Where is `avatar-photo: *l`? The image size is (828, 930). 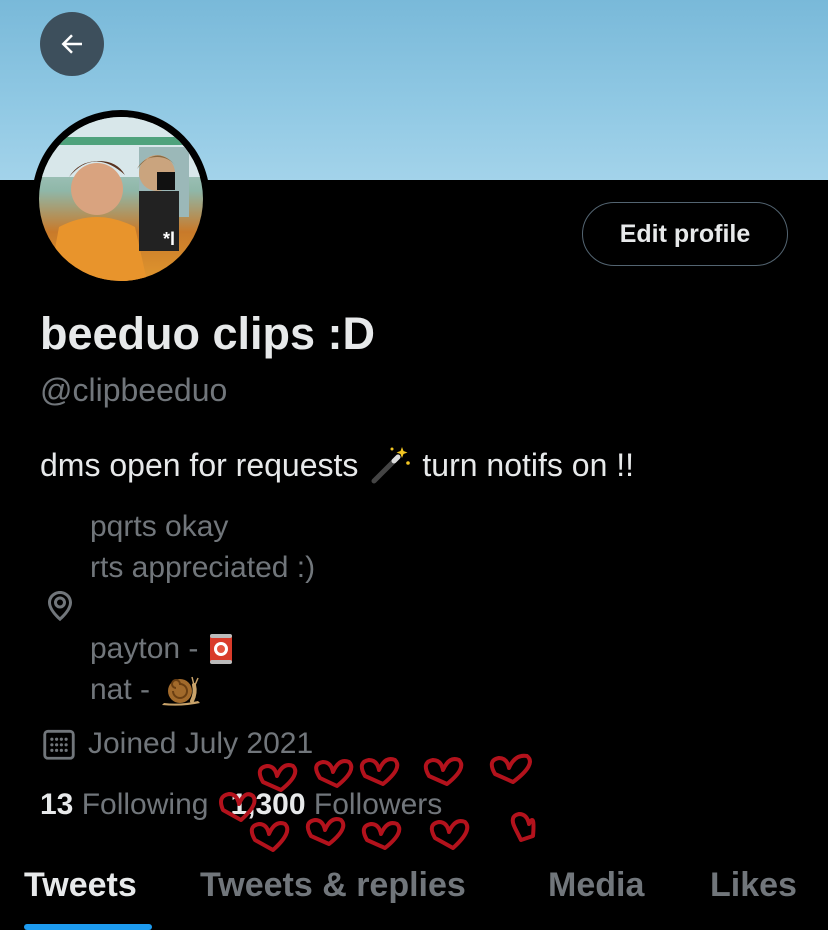
avatar-photo: *l is located at coordinates (121, 199).